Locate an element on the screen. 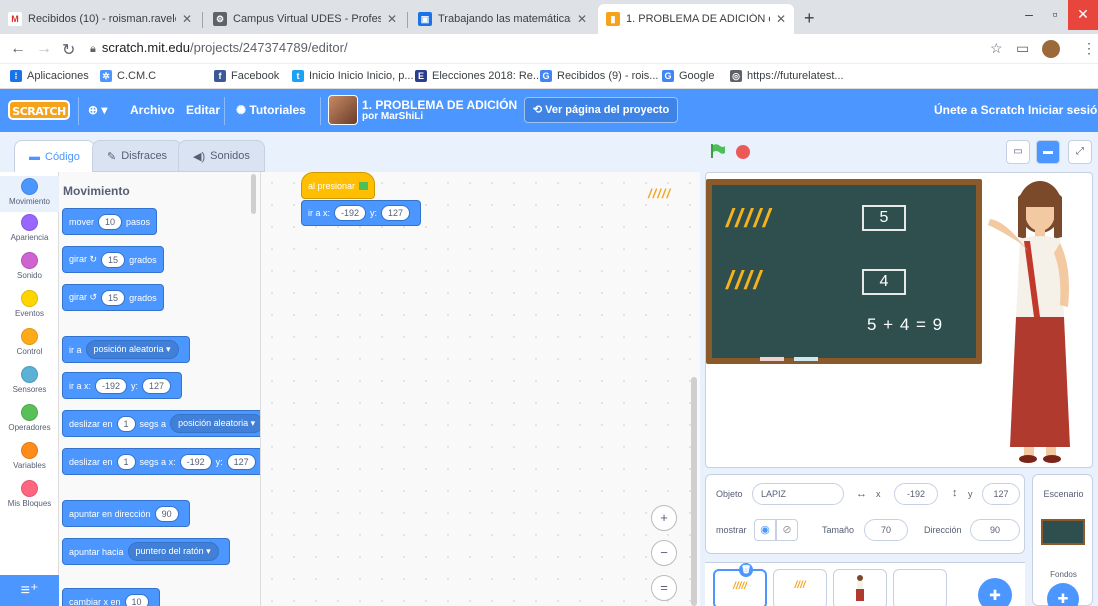 This screenshot has width=1098, height=606. bookmark-aplicaciones: ⁞ Aplicaciones is located at coordinates (49, 76).